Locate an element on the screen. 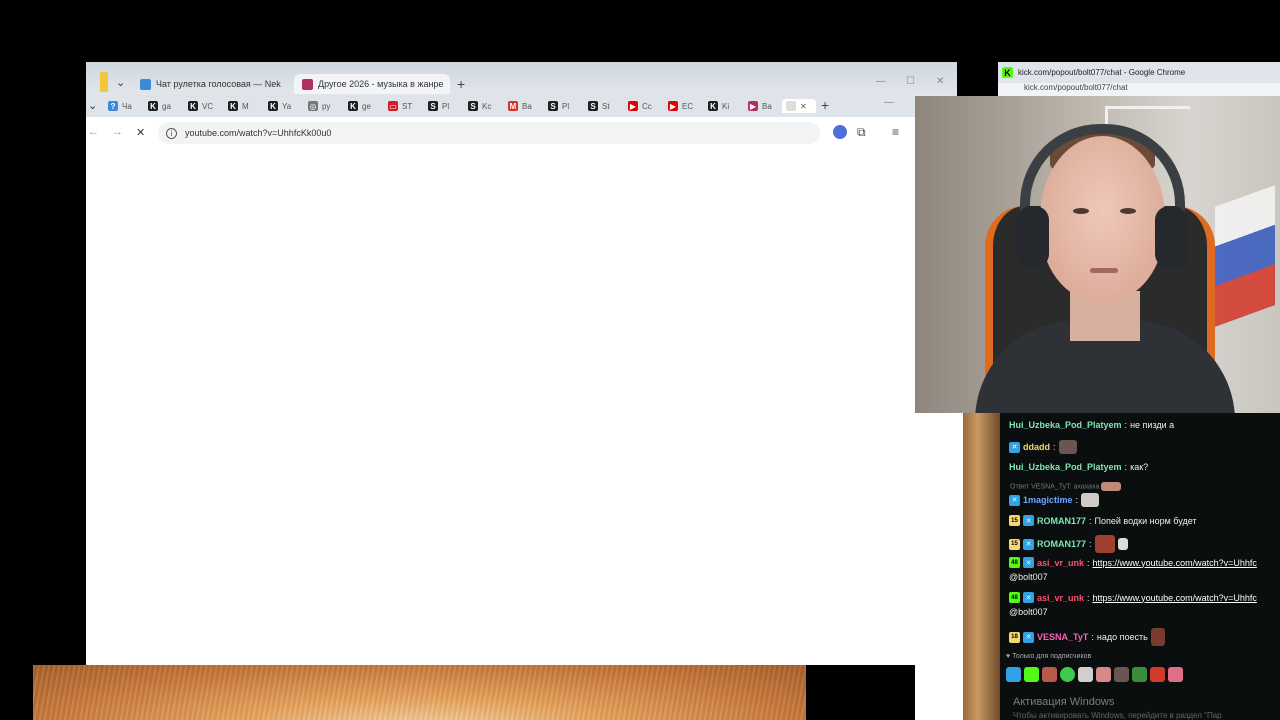  browser-tab: ▶ Cc is located at coordinates (640, 106).